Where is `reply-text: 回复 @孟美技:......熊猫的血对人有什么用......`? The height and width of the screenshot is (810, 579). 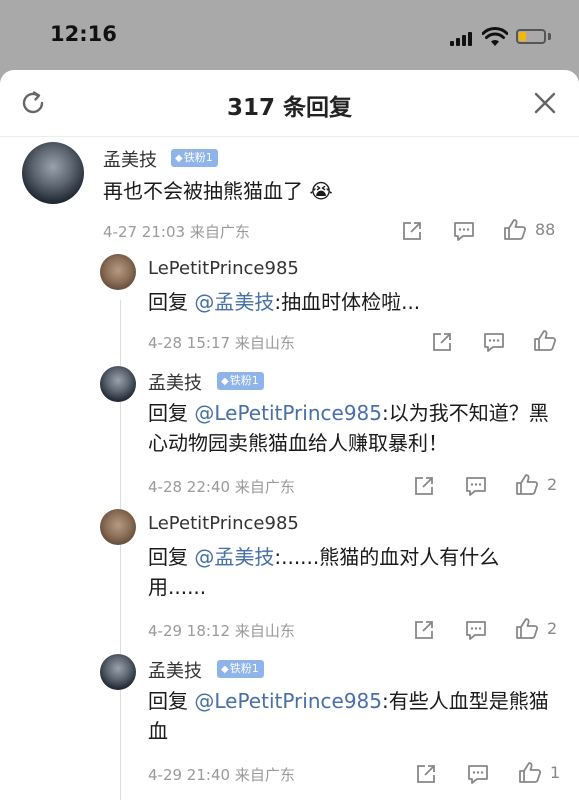 reply-text: 回复 @孟美技:......熊猫的血对人有什么用...... is located at coordinates (324, 572).